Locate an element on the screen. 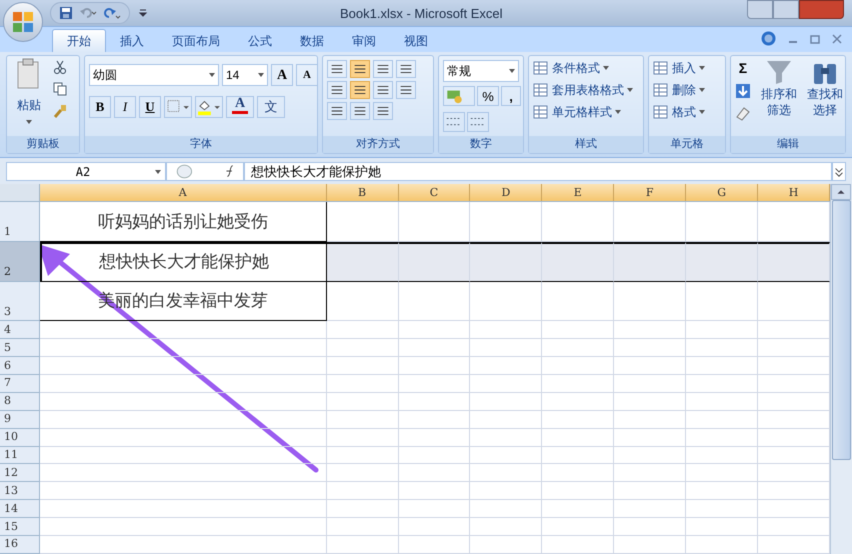 Image resolution: width=852 pixels, height=554 pixels. cell-menu-button: 格式 is located at coordinates (679, 112).